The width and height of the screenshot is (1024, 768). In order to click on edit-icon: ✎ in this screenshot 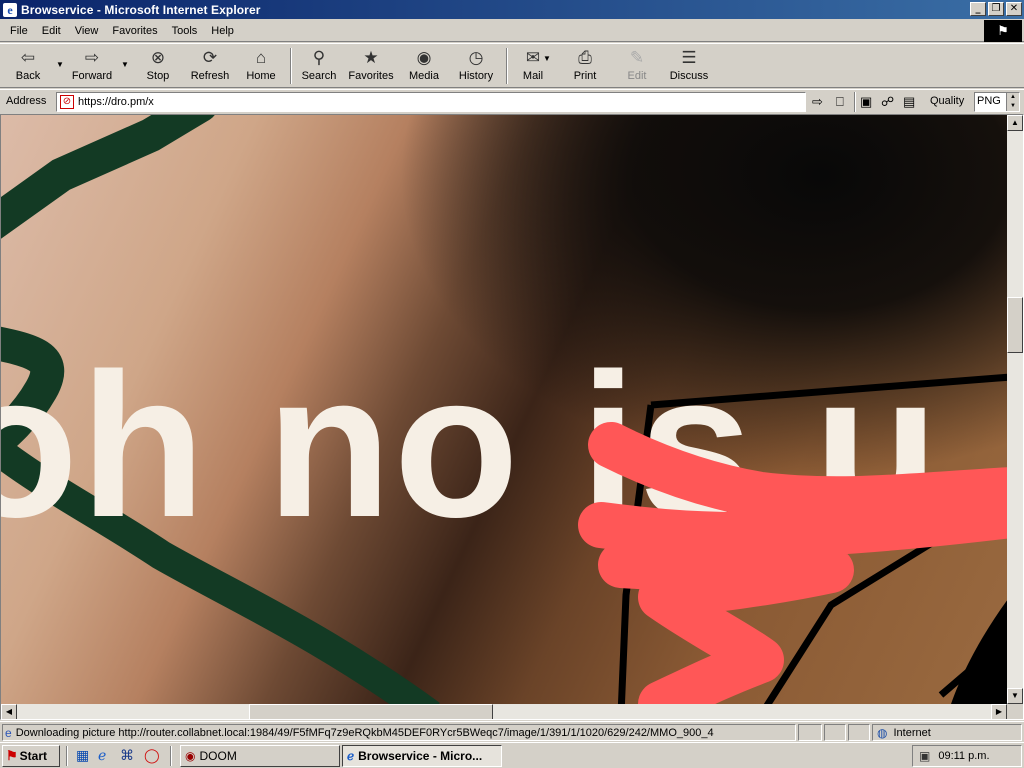, I will do `click(637, 57)`.